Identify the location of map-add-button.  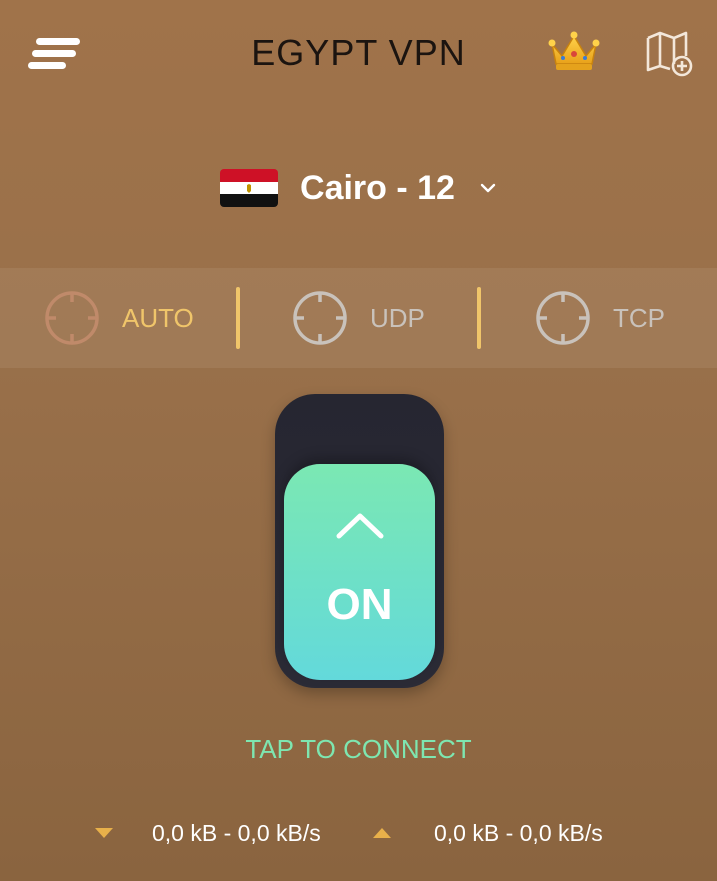
(669, 54).